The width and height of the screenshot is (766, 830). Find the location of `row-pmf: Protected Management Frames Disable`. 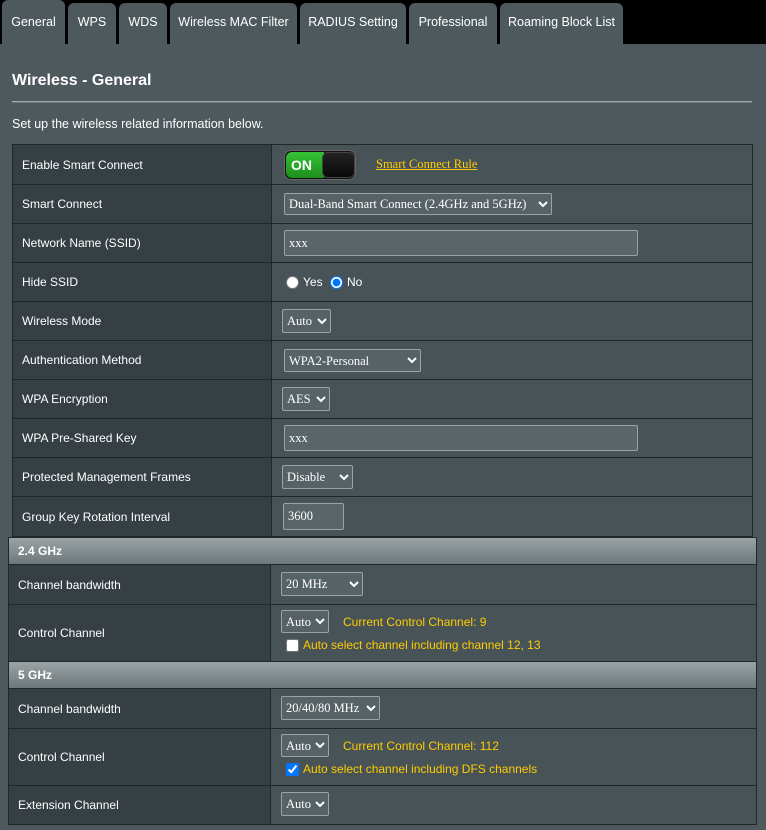

row-pmf: Protected Management Frames Disable is located at coordinates (382, 477).